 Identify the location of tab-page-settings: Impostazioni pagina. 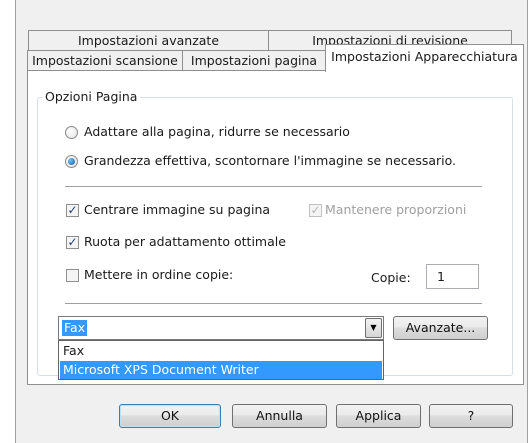
(254, 60).